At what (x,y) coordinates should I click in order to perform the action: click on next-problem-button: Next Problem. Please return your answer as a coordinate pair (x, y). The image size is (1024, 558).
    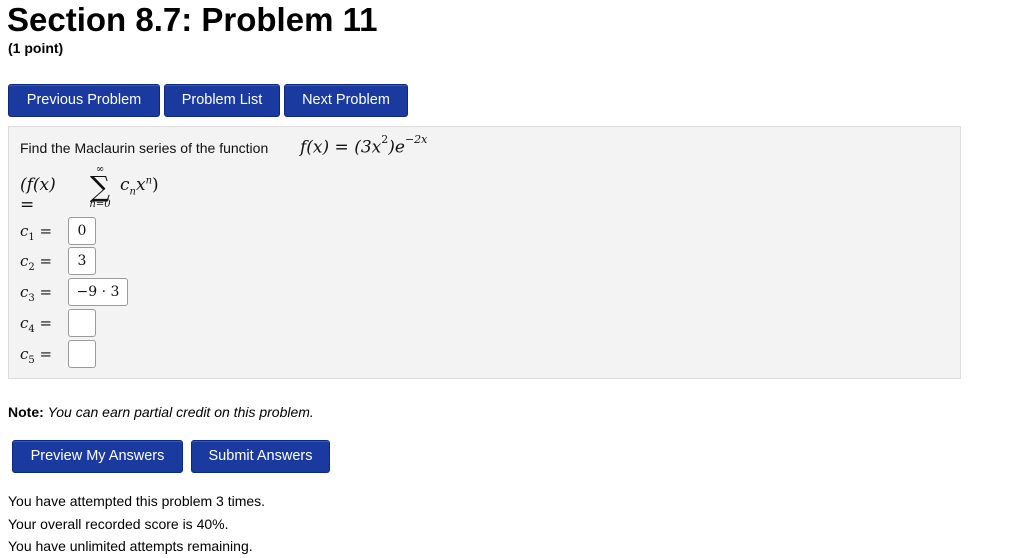
    Looking at the image, I should click on (346, 100).